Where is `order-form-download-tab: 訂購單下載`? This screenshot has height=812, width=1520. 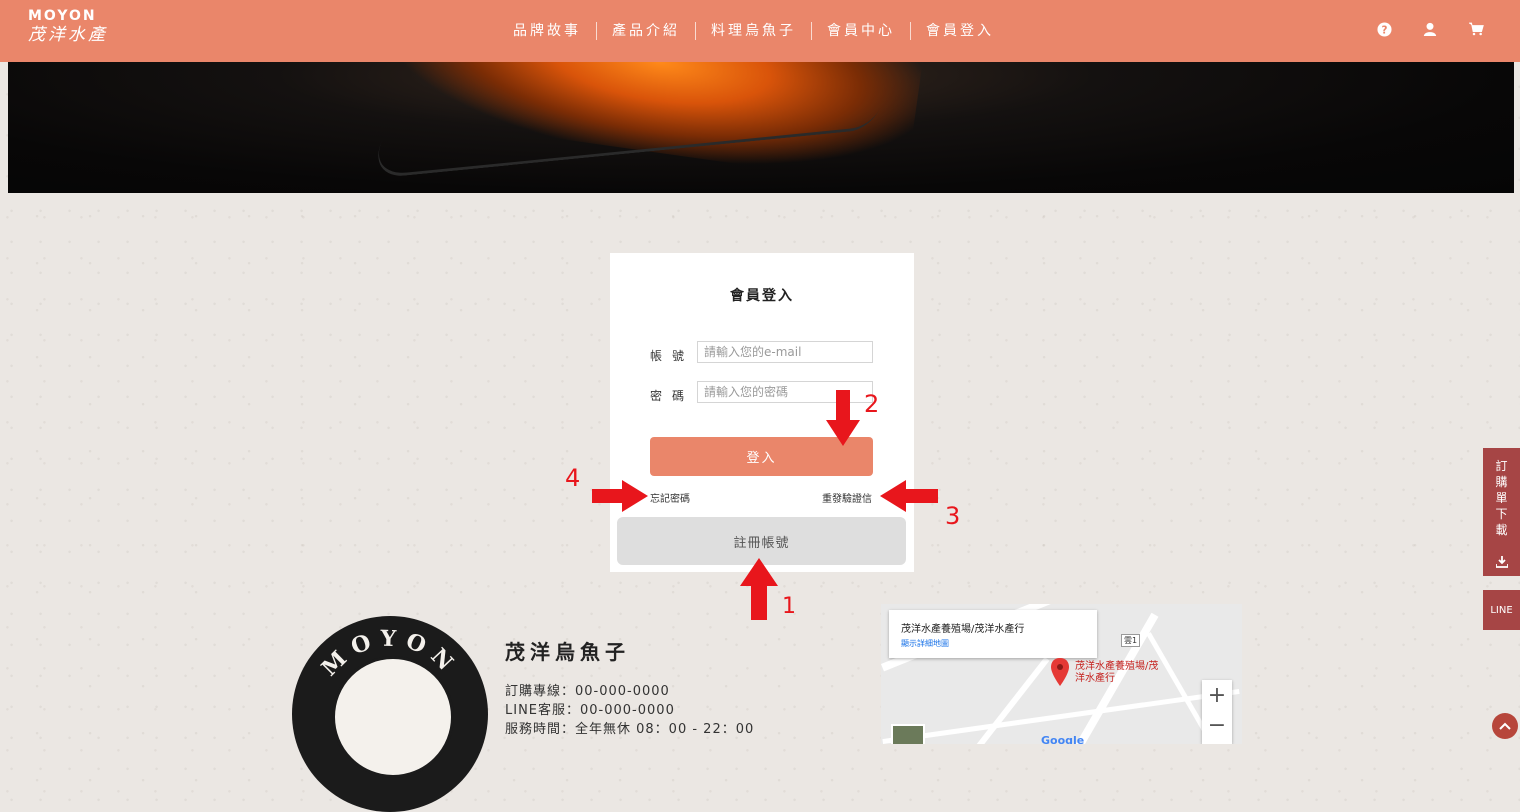
order-form-download-tab: 訂購單下載 is located at coordinates (1501, 512).